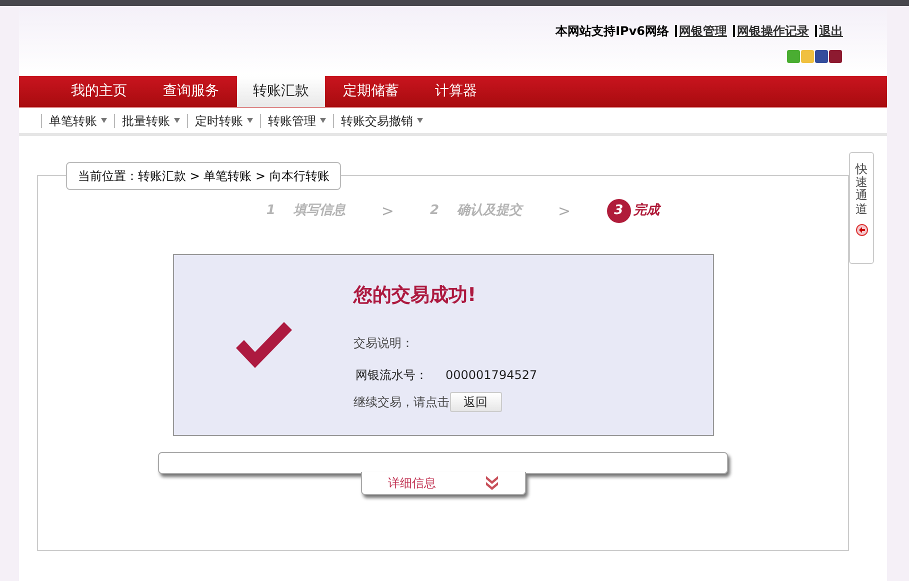 Image resolution: width=909 pixels, height=581 pixels. I want to click on subnav-menu: 转账管理, so click(297, 121).